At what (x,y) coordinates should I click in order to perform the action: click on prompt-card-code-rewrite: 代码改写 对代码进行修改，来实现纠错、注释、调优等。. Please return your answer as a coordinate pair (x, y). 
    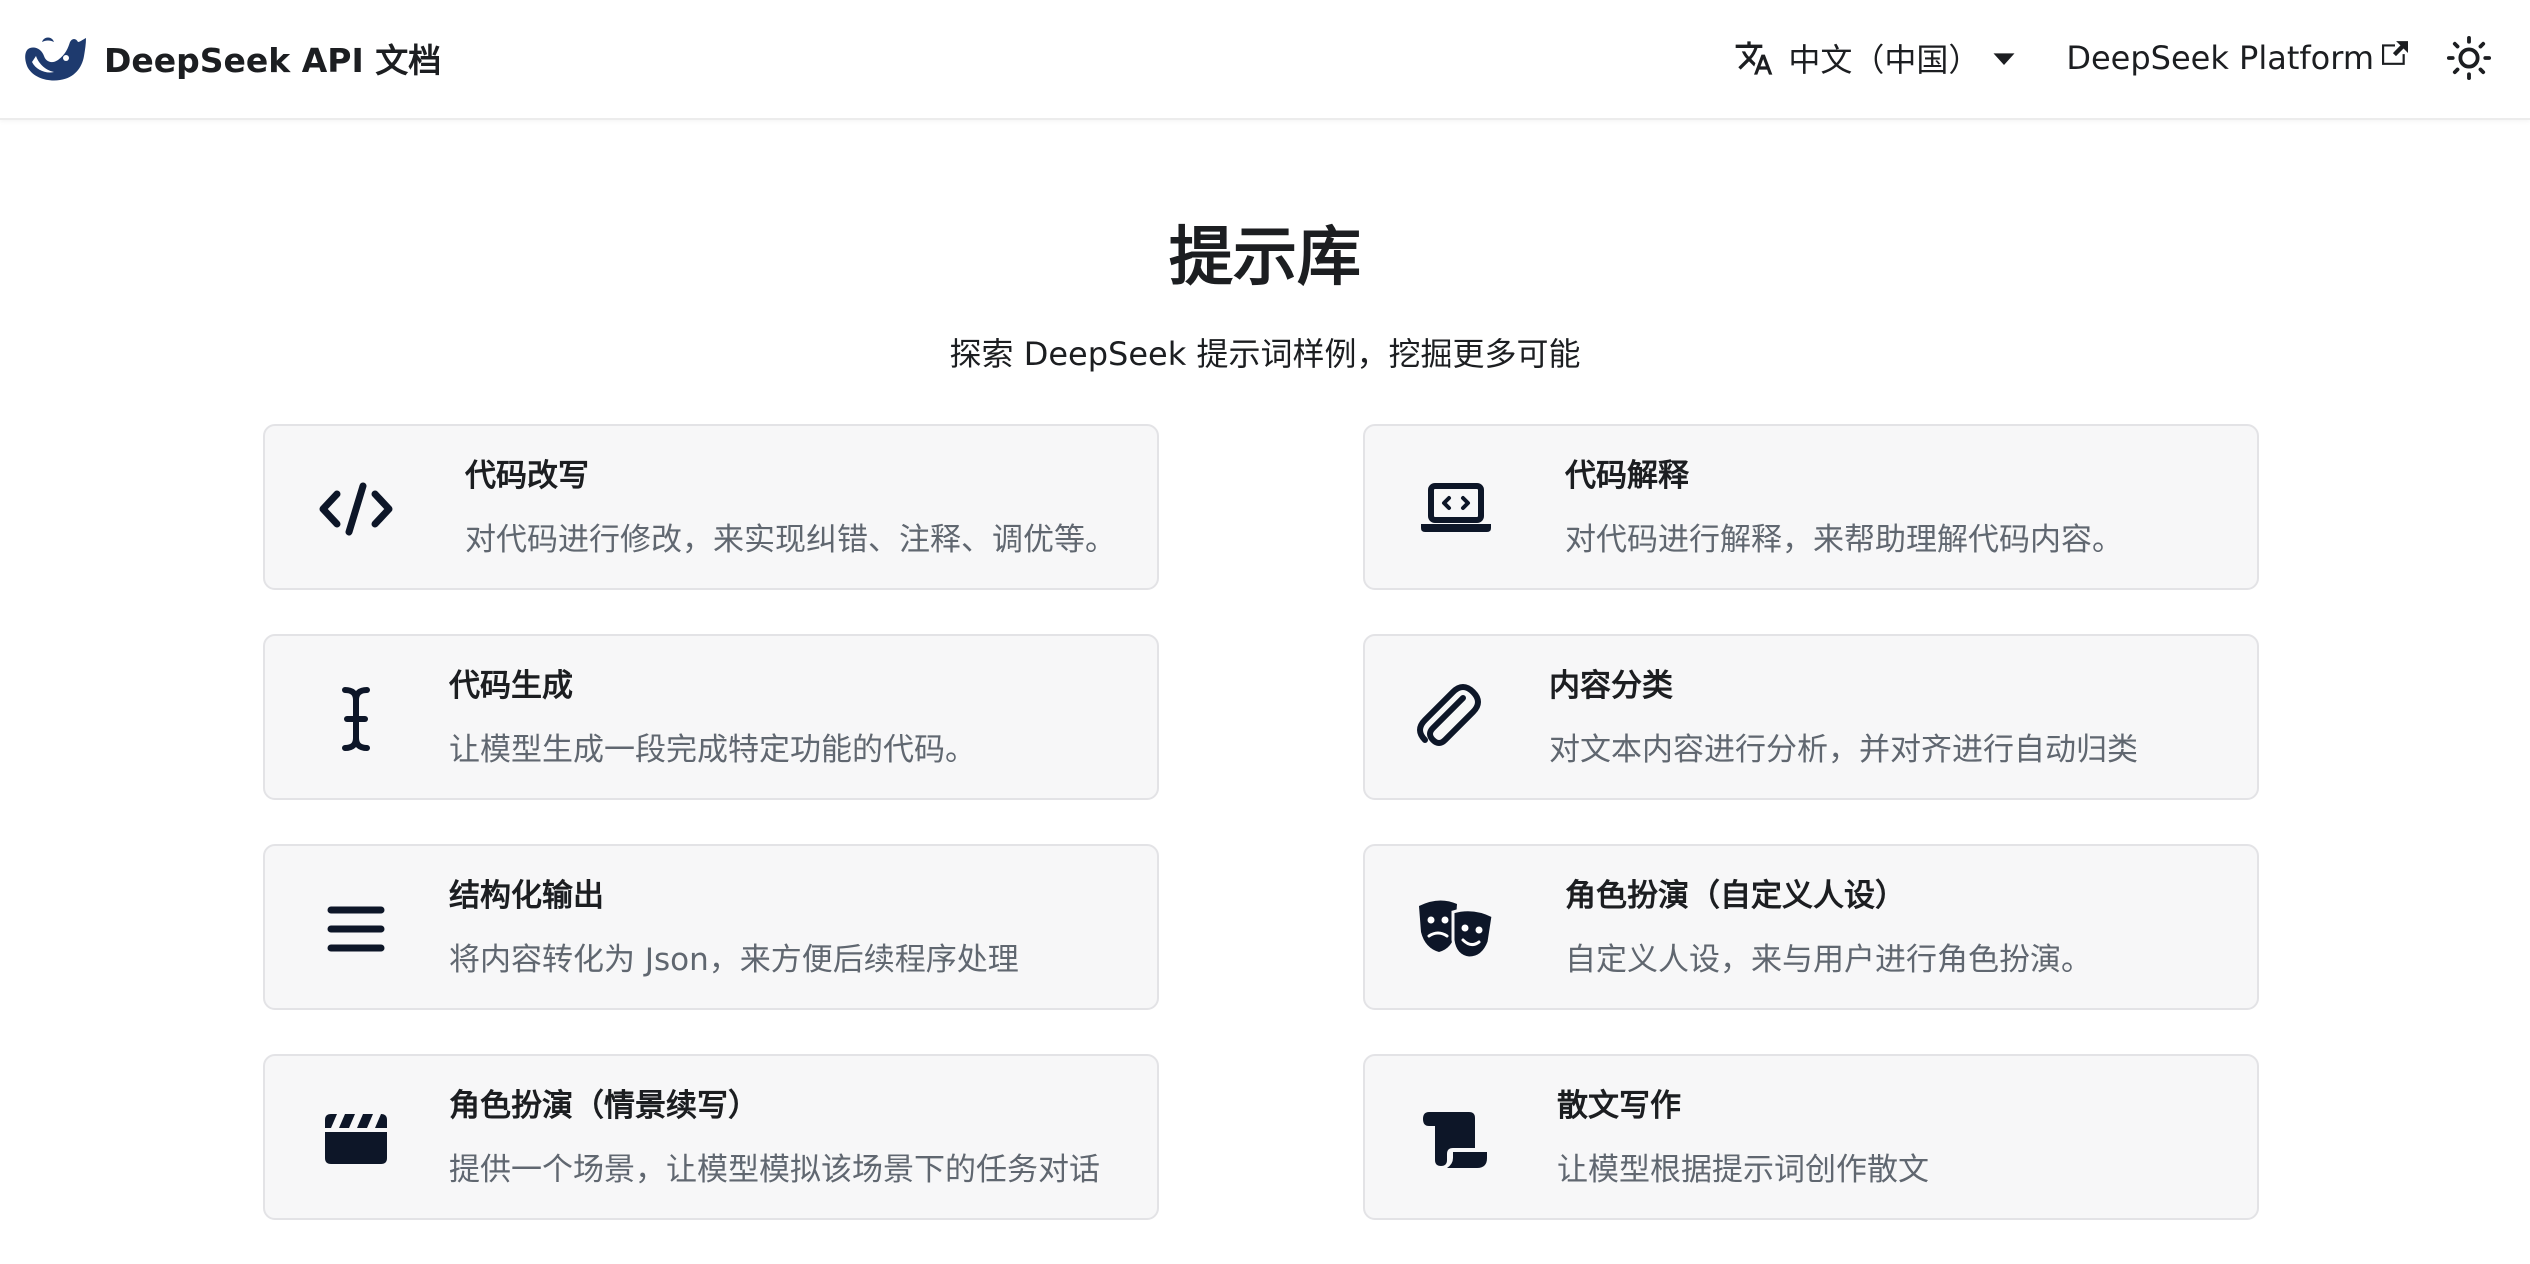
    Looking at the image, I should click on (711, 507).